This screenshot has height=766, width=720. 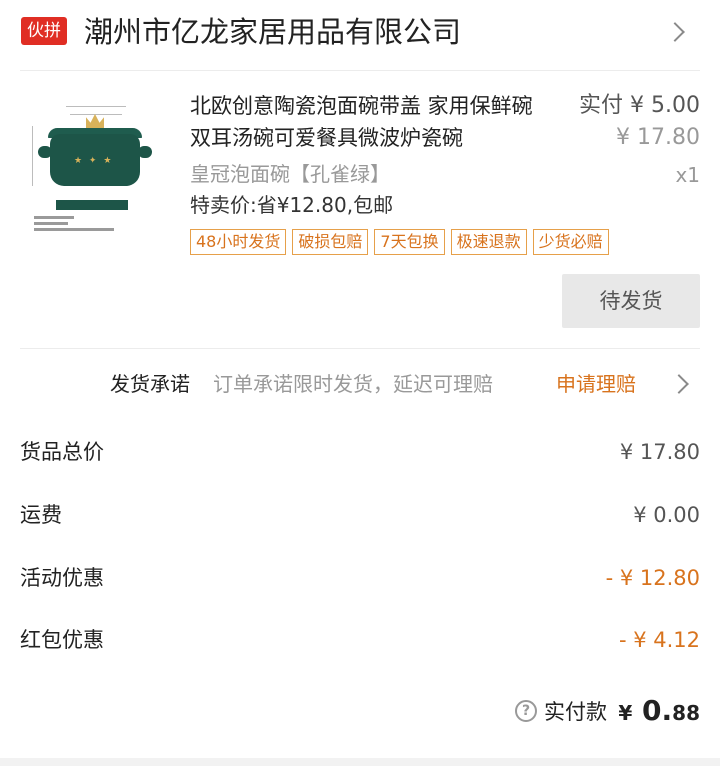 What do you see at coordinates (360, 712) in the screenshot?
I see `total-payment-row: ? 实付款 ¥ 0.88` at bounding box center [360, 712].